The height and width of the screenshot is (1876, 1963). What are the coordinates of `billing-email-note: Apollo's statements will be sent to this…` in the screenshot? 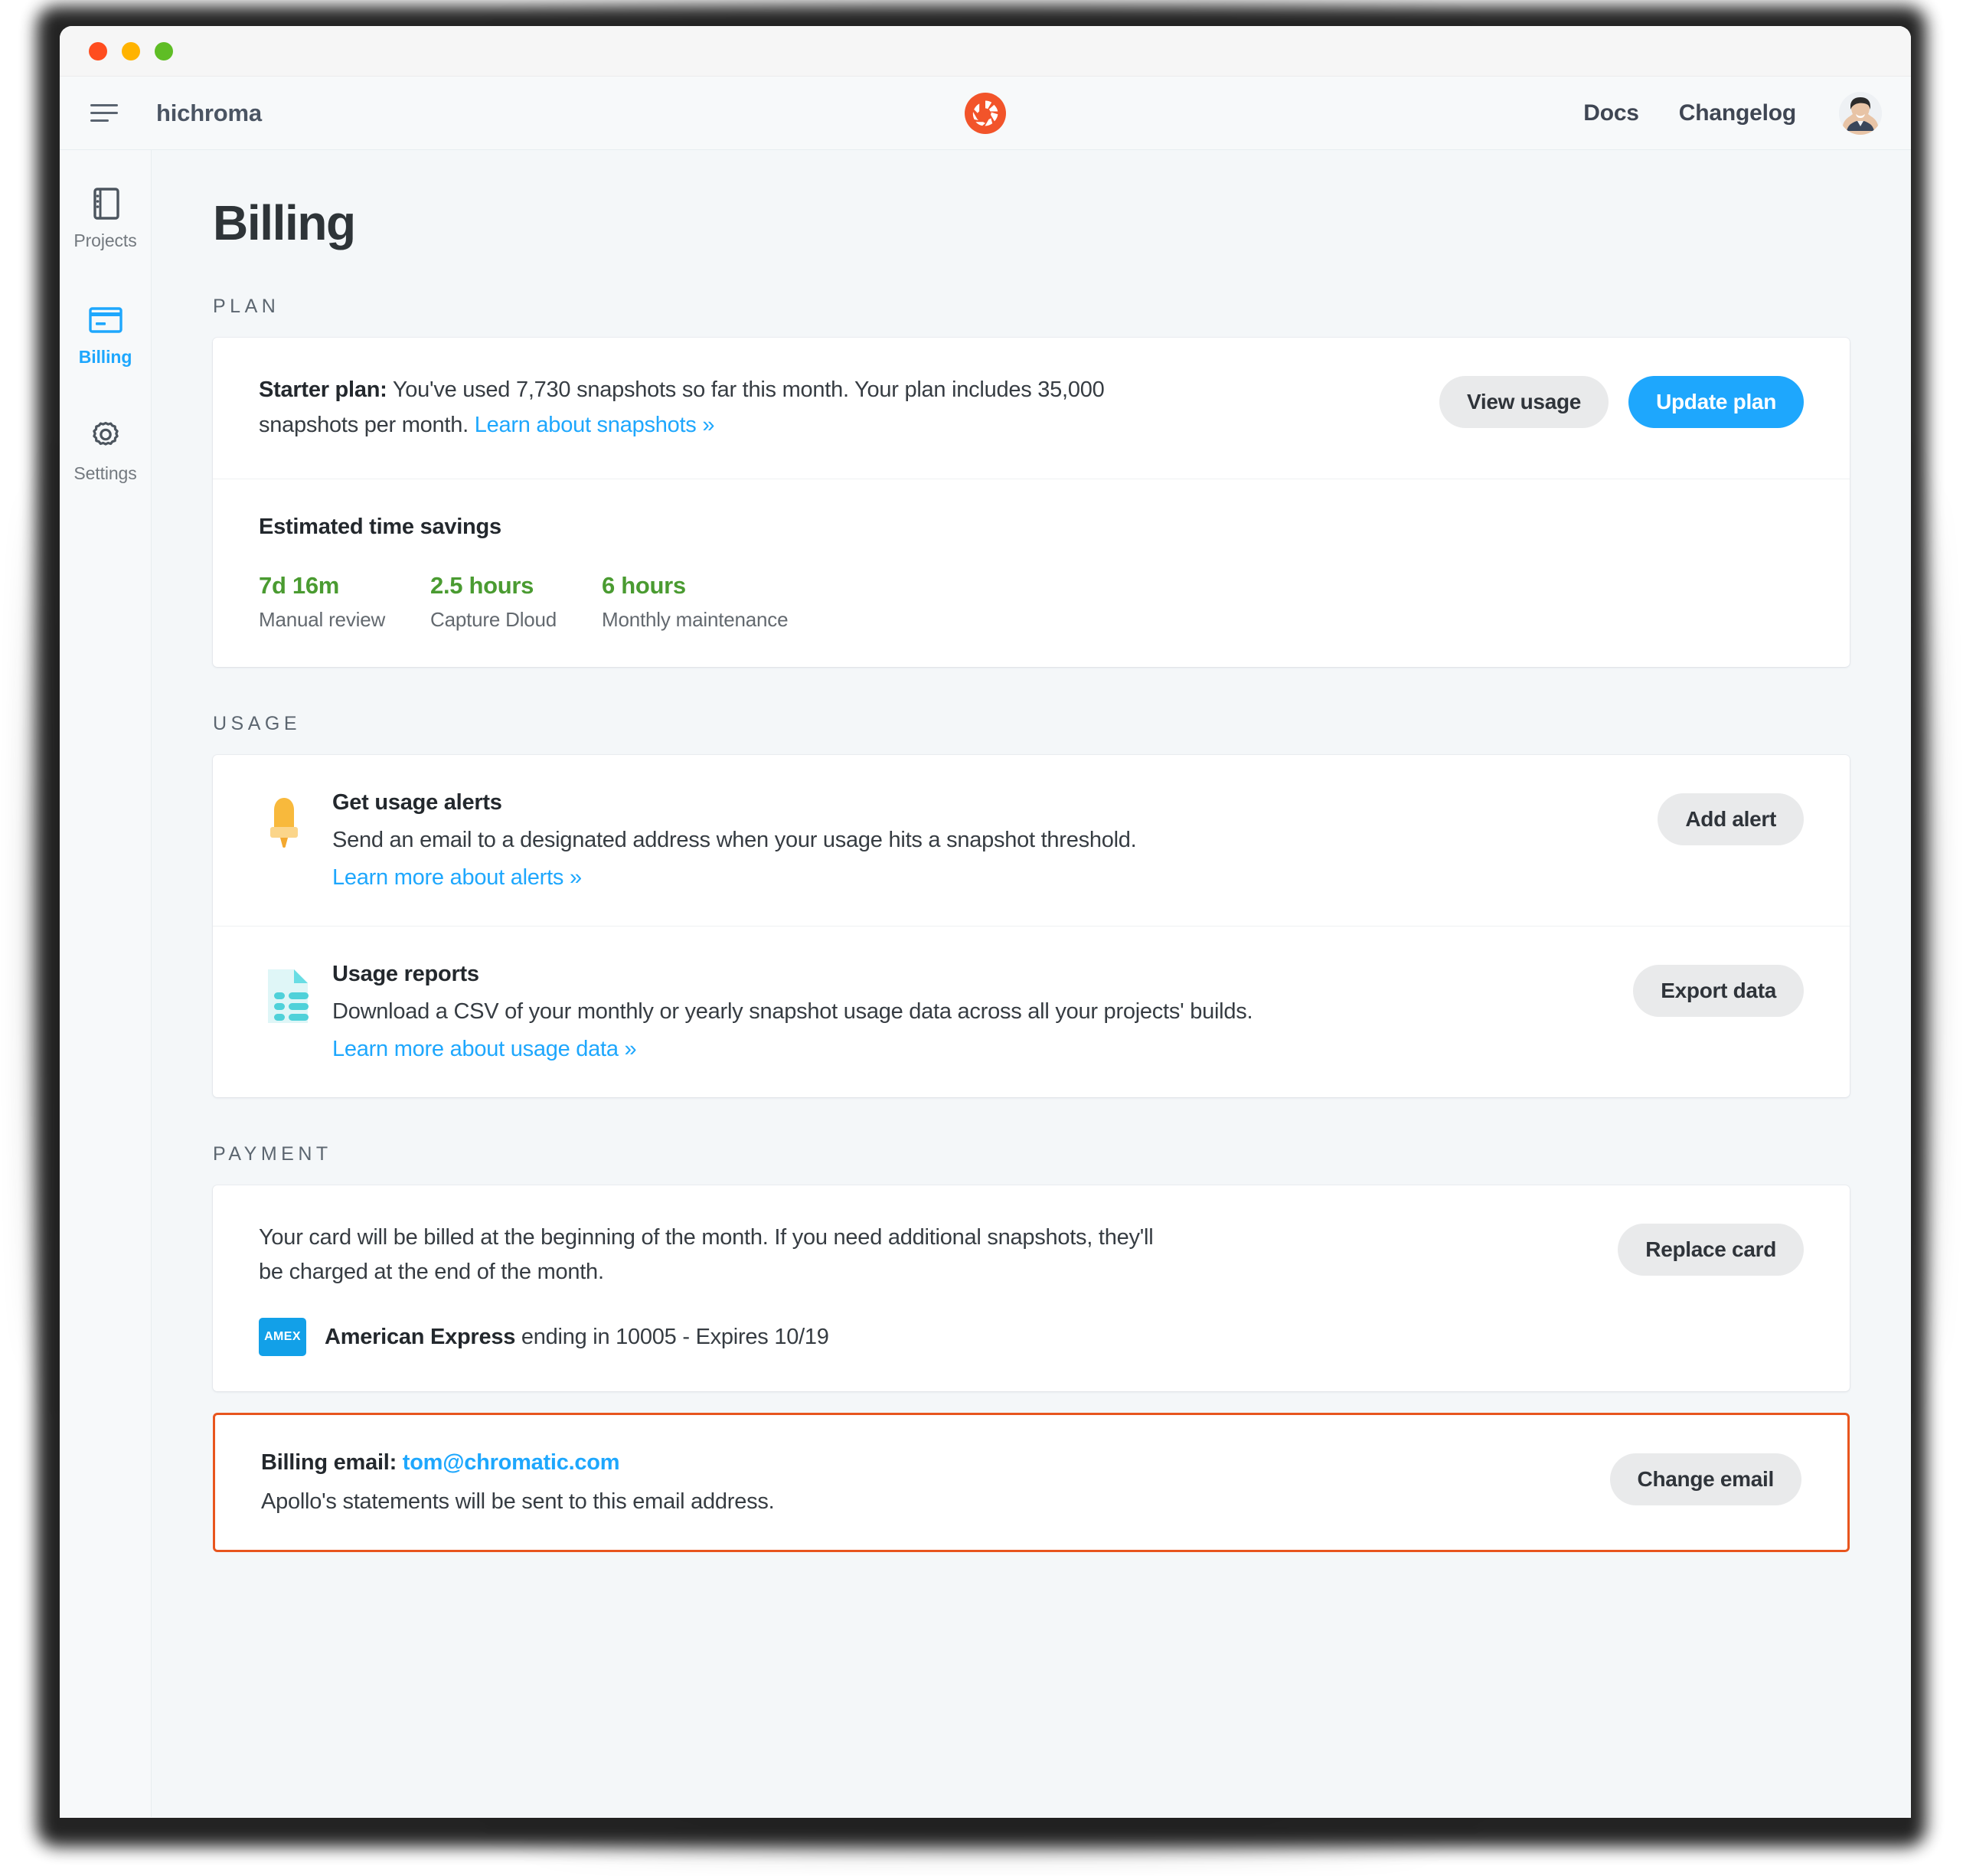 It's located at (518, 1502).